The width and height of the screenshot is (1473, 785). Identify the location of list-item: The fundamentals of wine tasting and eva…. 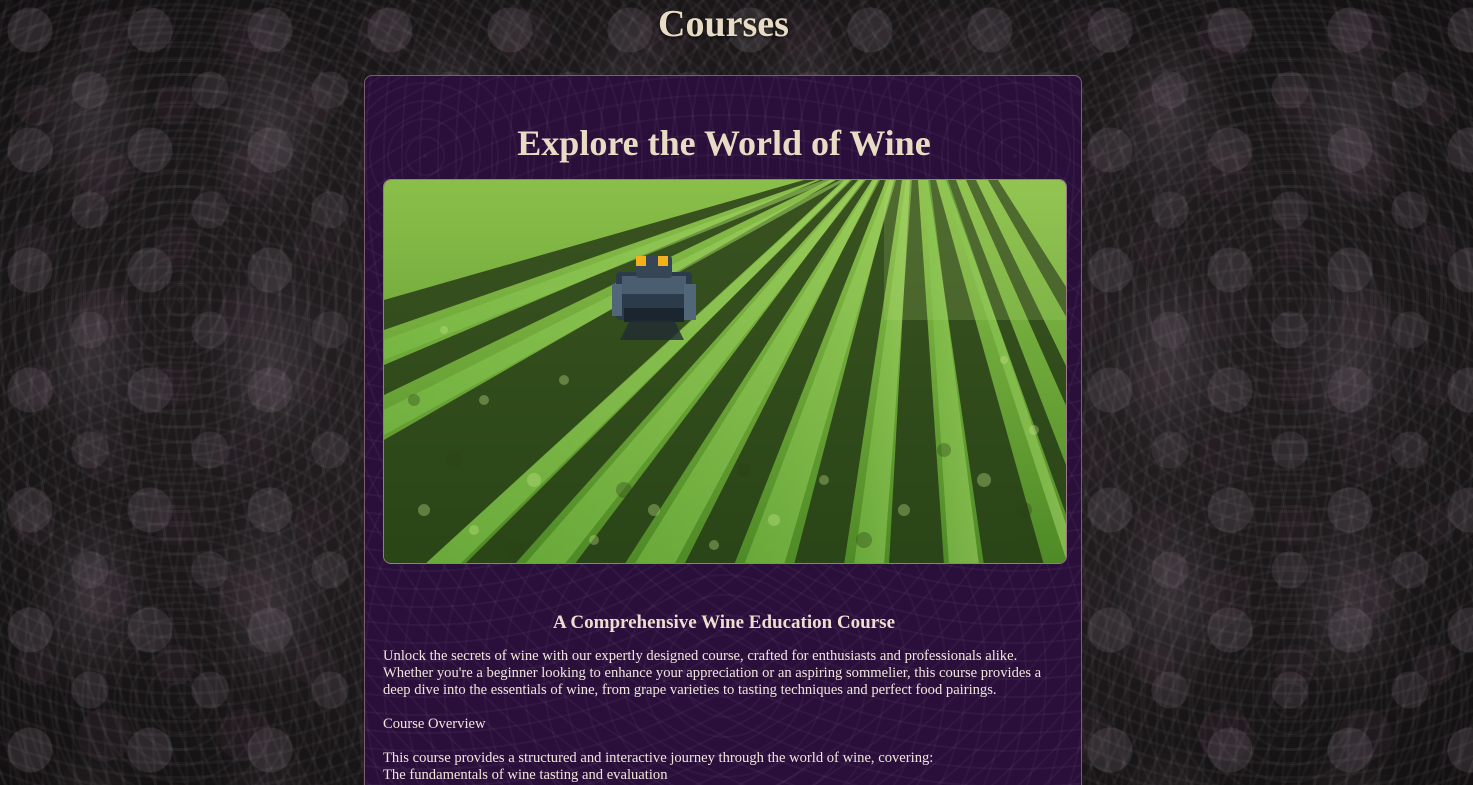
(525, 775).